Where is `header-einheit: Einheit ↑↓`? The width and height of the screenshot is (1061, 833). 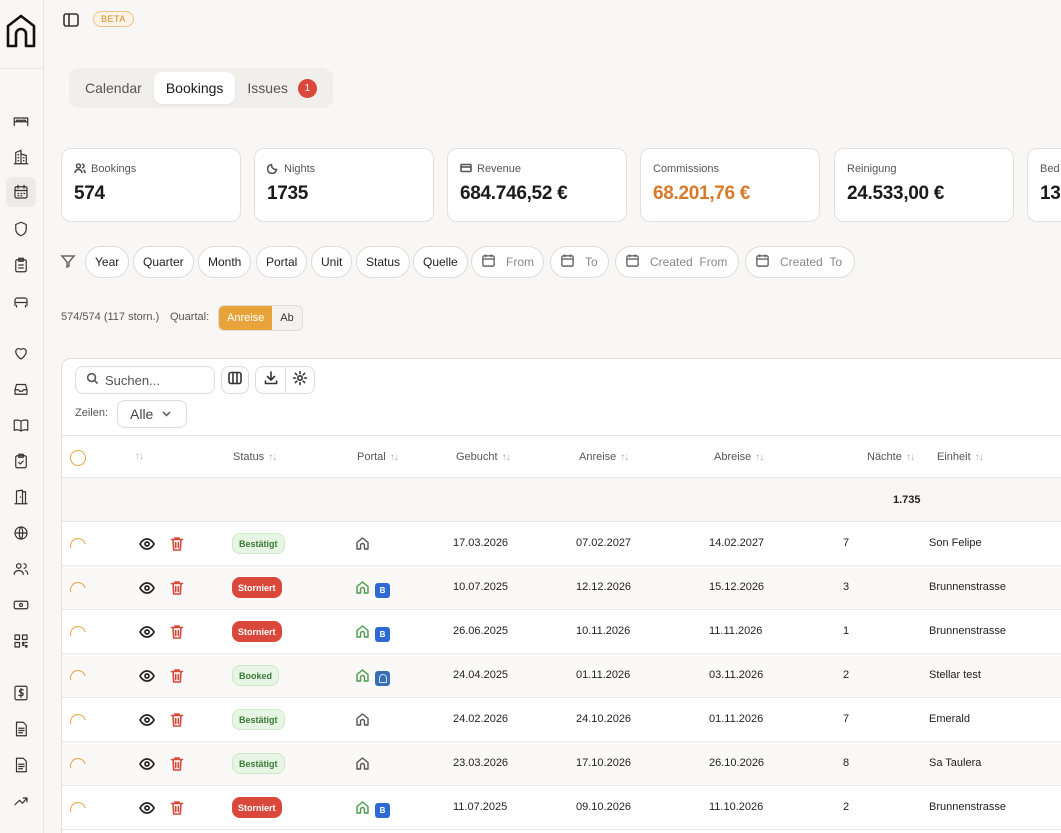 header-einheit: Einheit ↑↓ is located at coordinates (960, 457).